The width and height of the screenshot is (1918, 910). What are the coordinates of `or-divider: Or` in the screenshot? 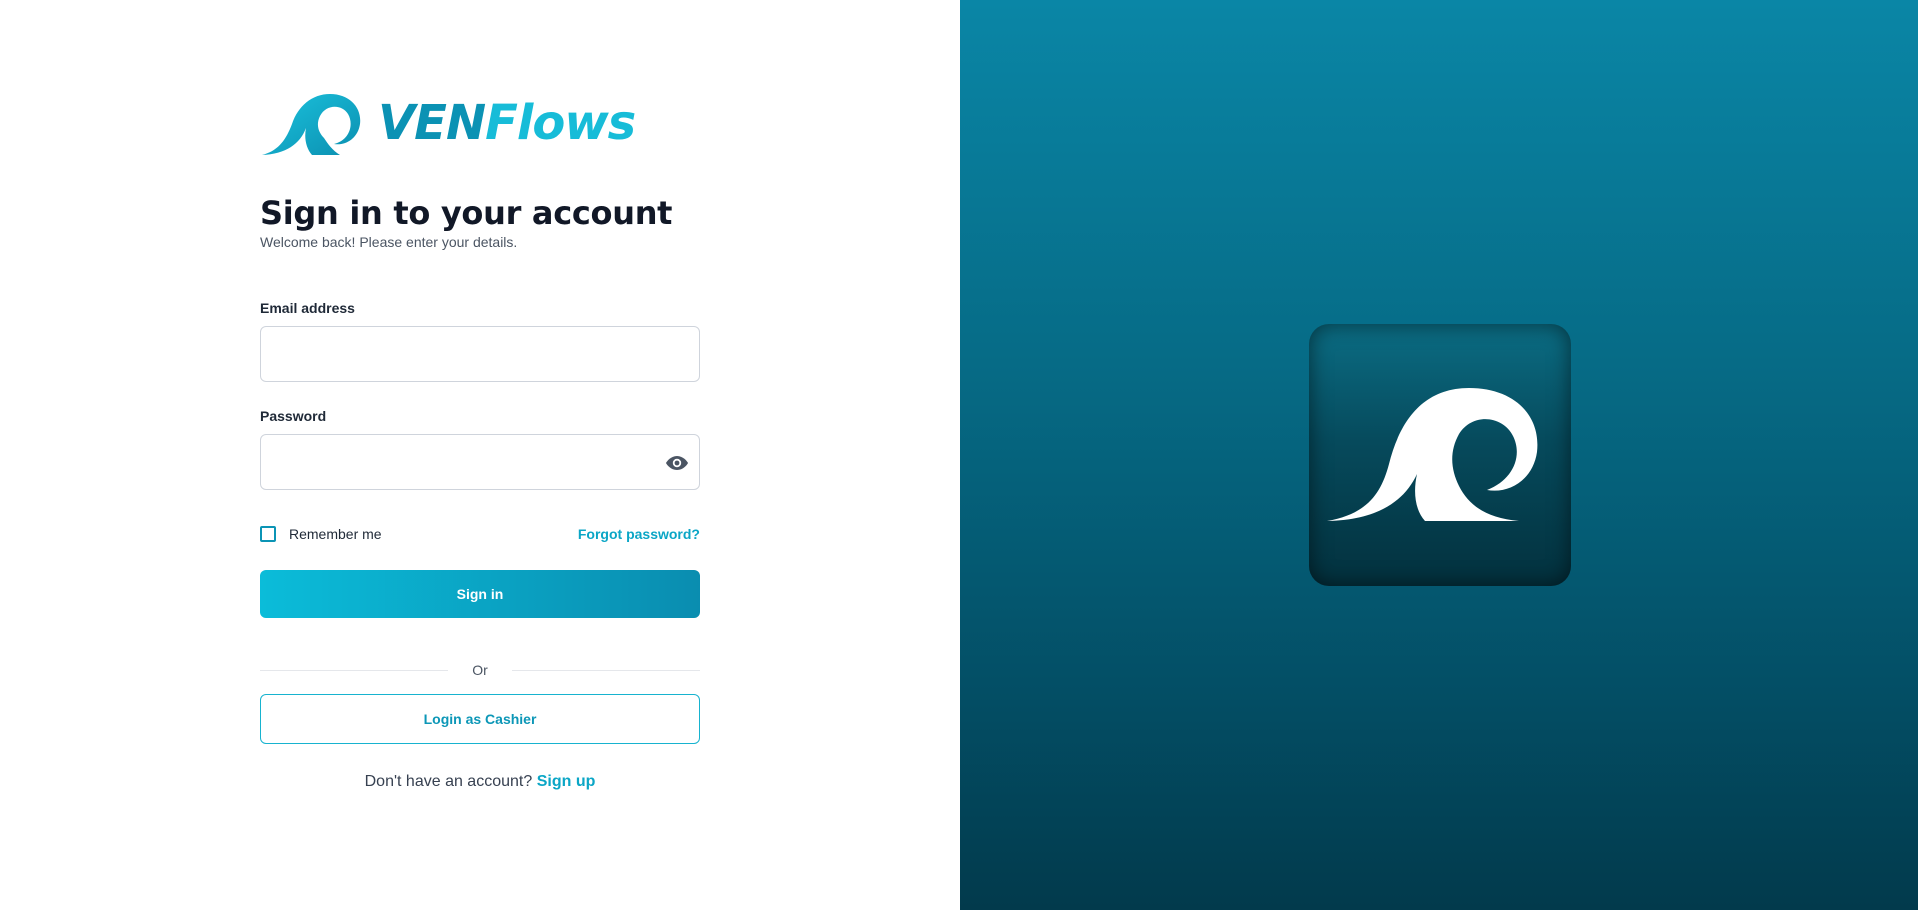 It's located at (480, 670).